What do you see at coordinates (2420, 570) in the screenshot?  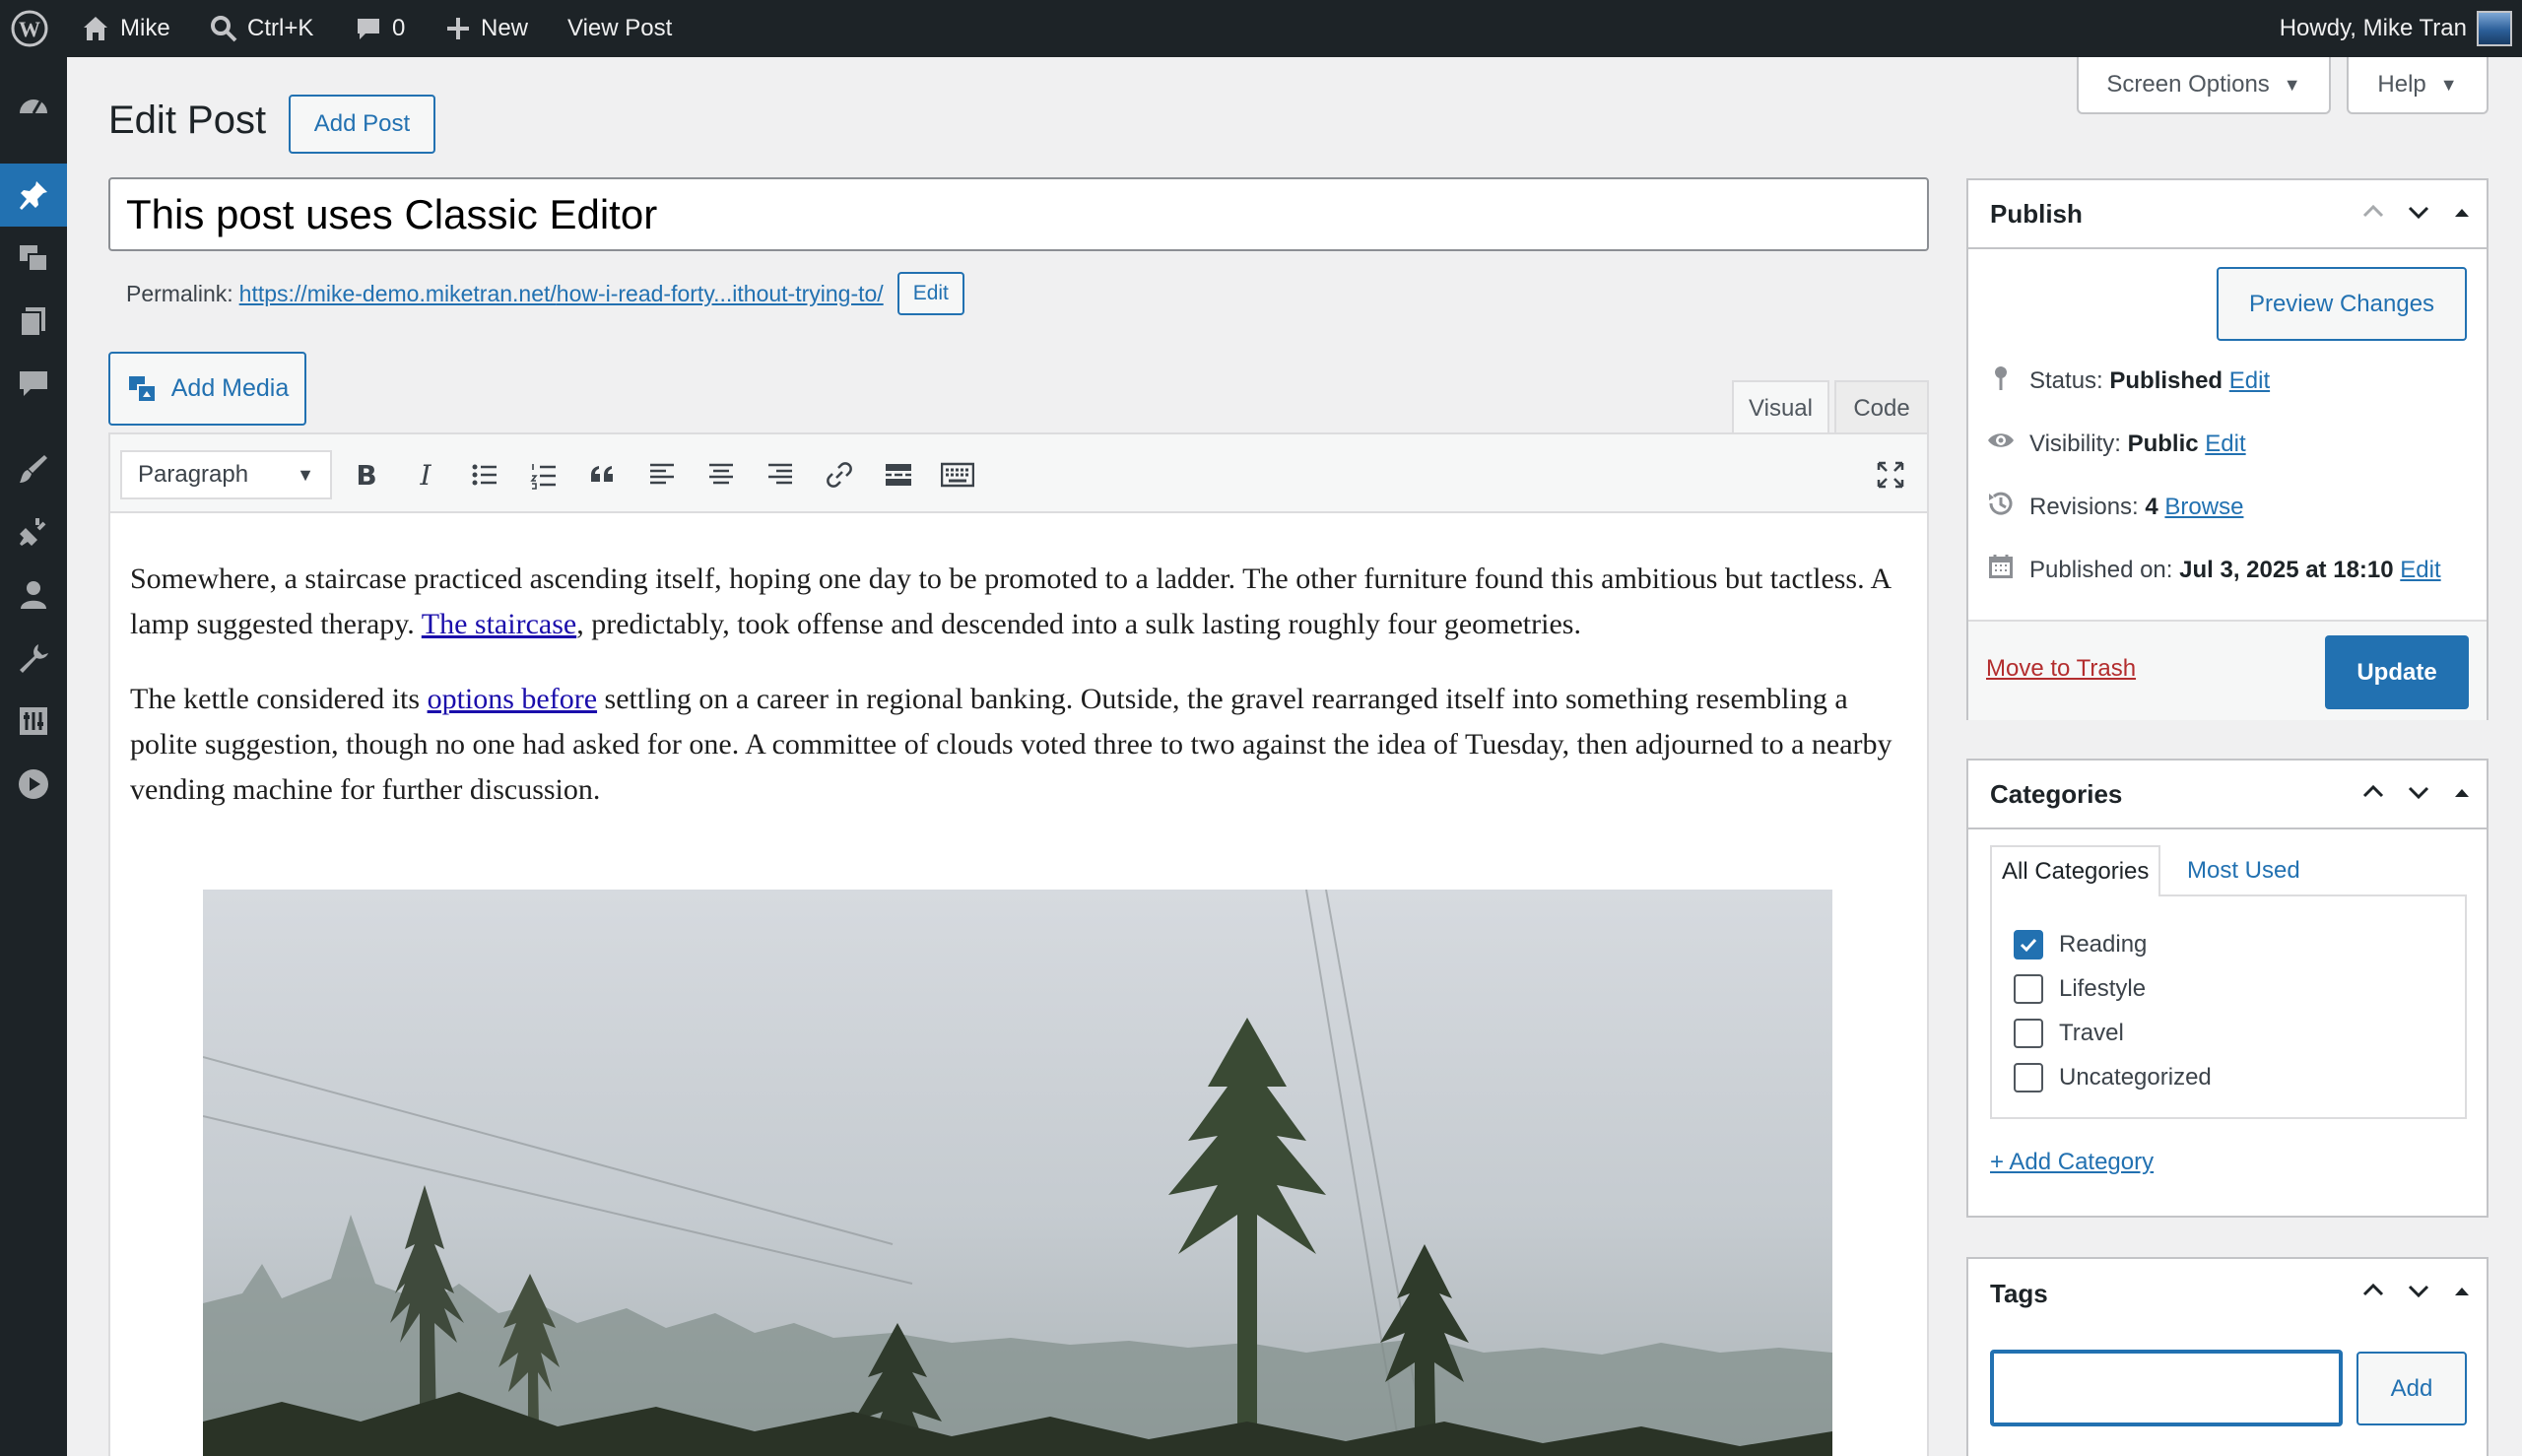 I see `date-edit-link: Edit` at bounding box center [2420, 570].